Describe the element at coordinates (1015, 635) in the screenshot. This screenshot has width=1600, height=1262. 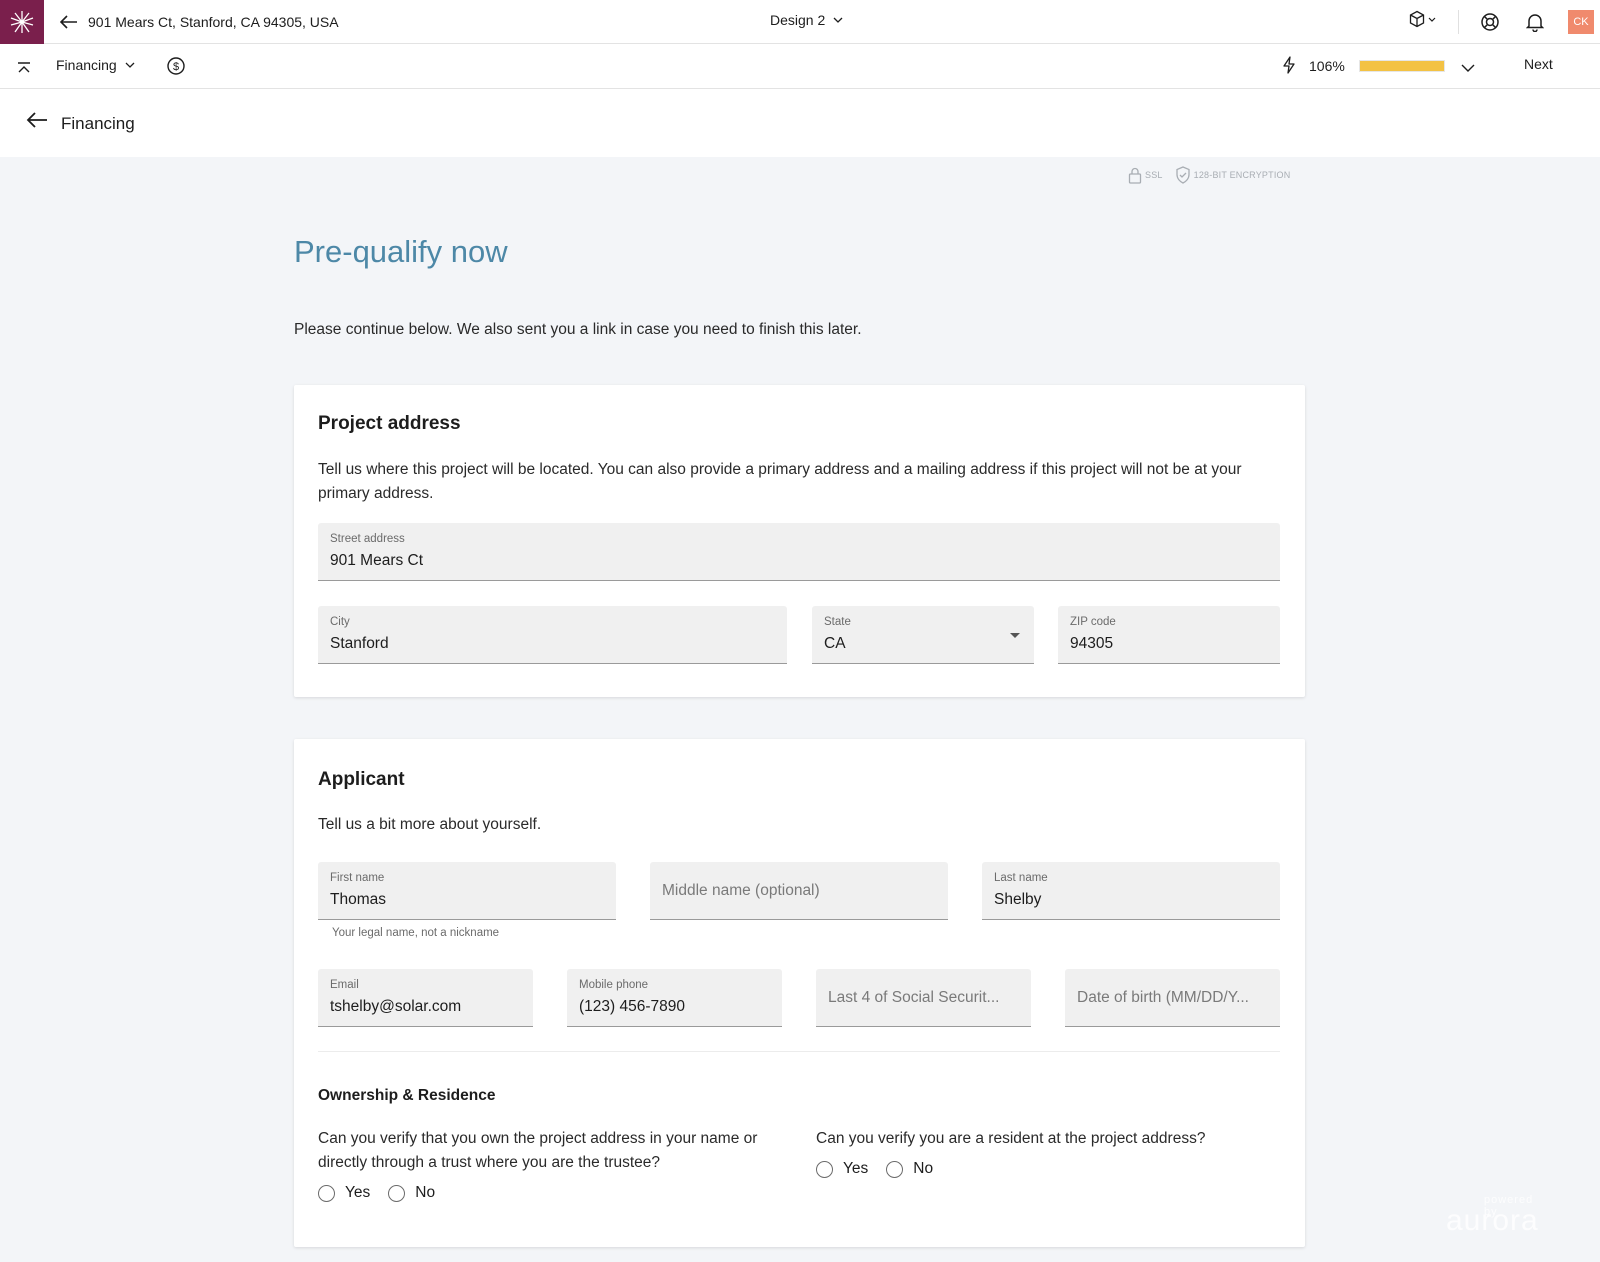
I see `dropdown-caret-icon` at that location.